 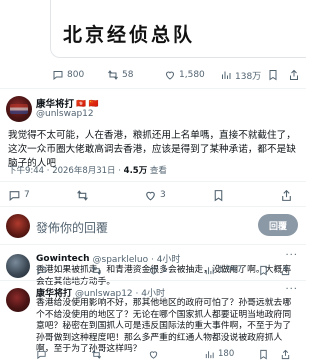 I want to click on top-action-bar: 800 58 1,580 138万, so click(x=177, y=75).